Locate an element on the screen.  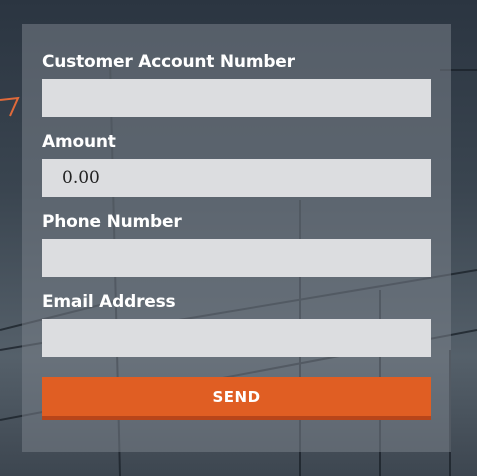
arrow-decoration is located at coordinates (10, 106).